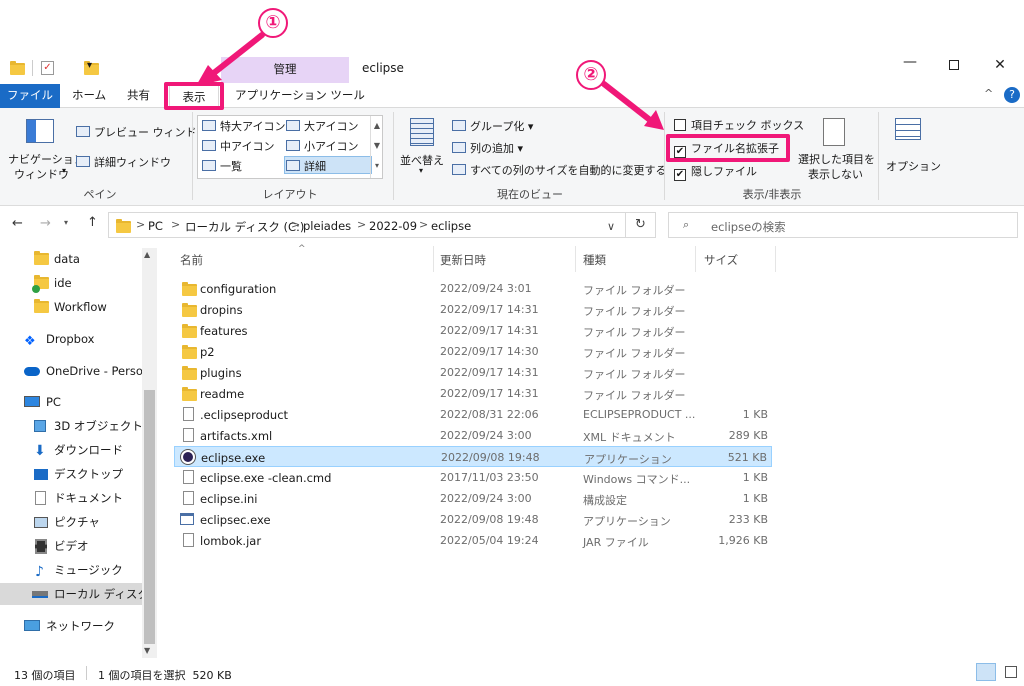 The width and height of the screenshot is (1024, 686). What do you see at coordinates (747, 457) in the screenshot?
I see `cell-size: 521 KB` at bounding box center [747, 457].